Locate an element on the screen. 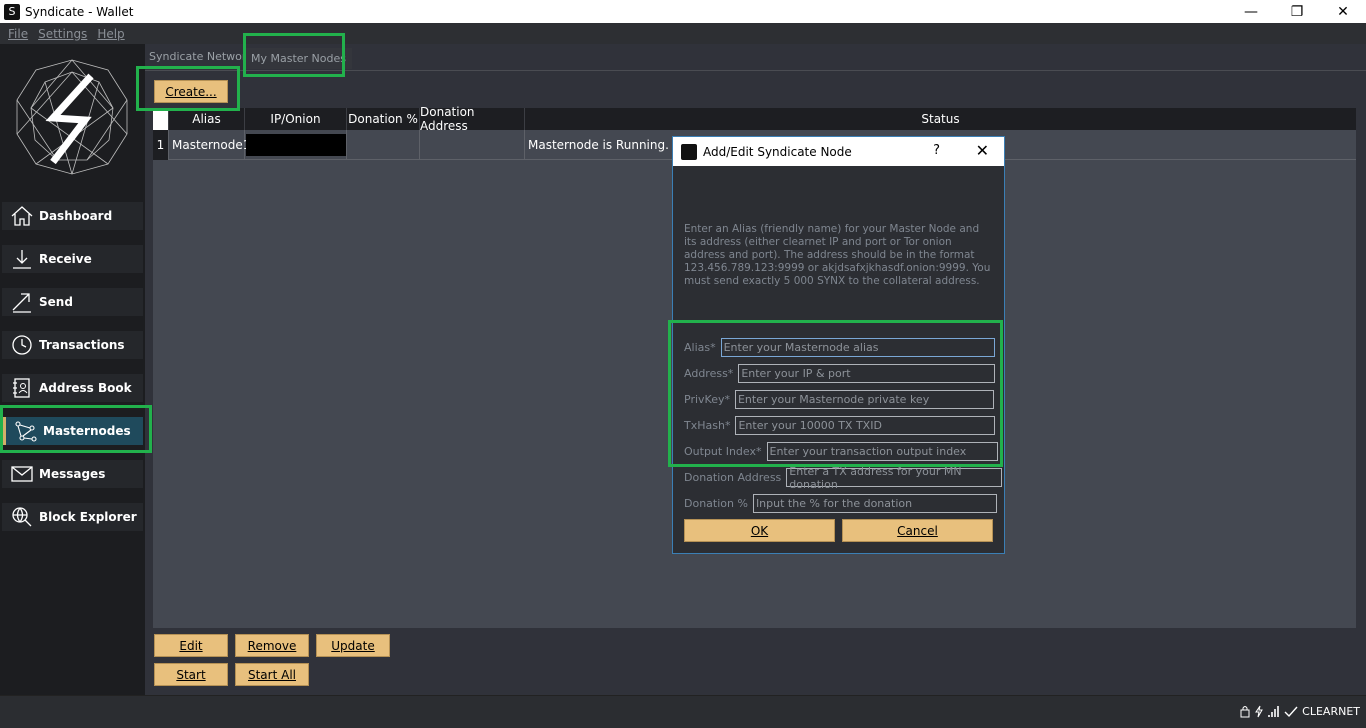  remove-button-label: Remove is located at coordinates (272, 645).